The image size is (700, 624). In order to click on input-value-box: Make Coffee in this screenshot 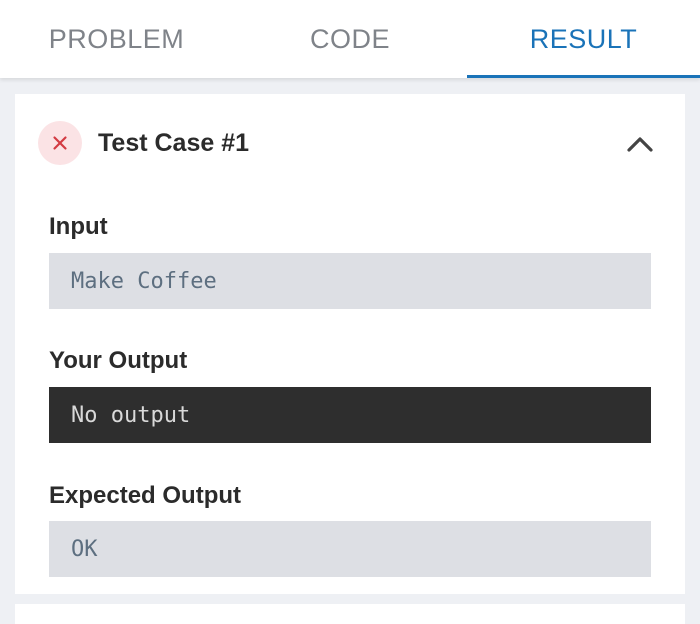, I will do `click(350, 281)`.